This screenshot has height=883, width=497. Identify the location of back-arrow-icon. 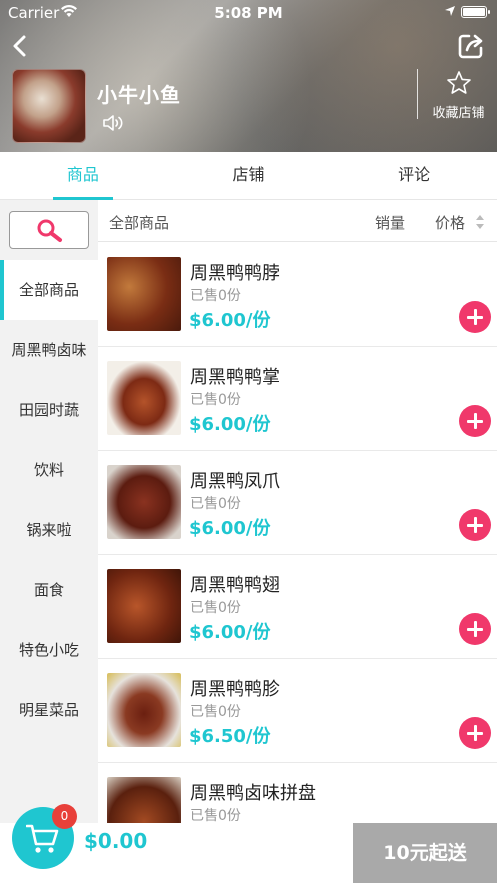
(20, 46).